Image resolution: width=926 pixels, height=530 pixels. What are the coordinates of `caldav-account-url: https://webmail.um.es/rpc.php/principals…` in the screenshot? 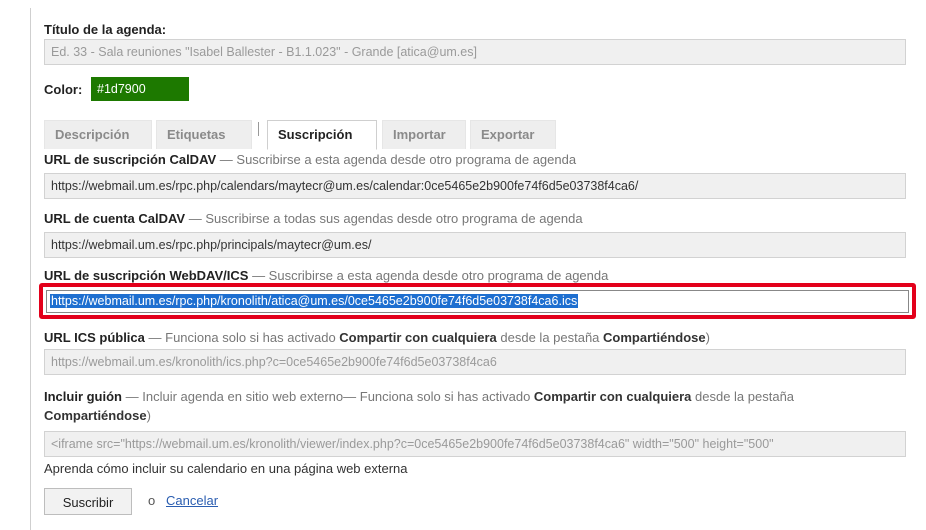 It's located at (475, 245).